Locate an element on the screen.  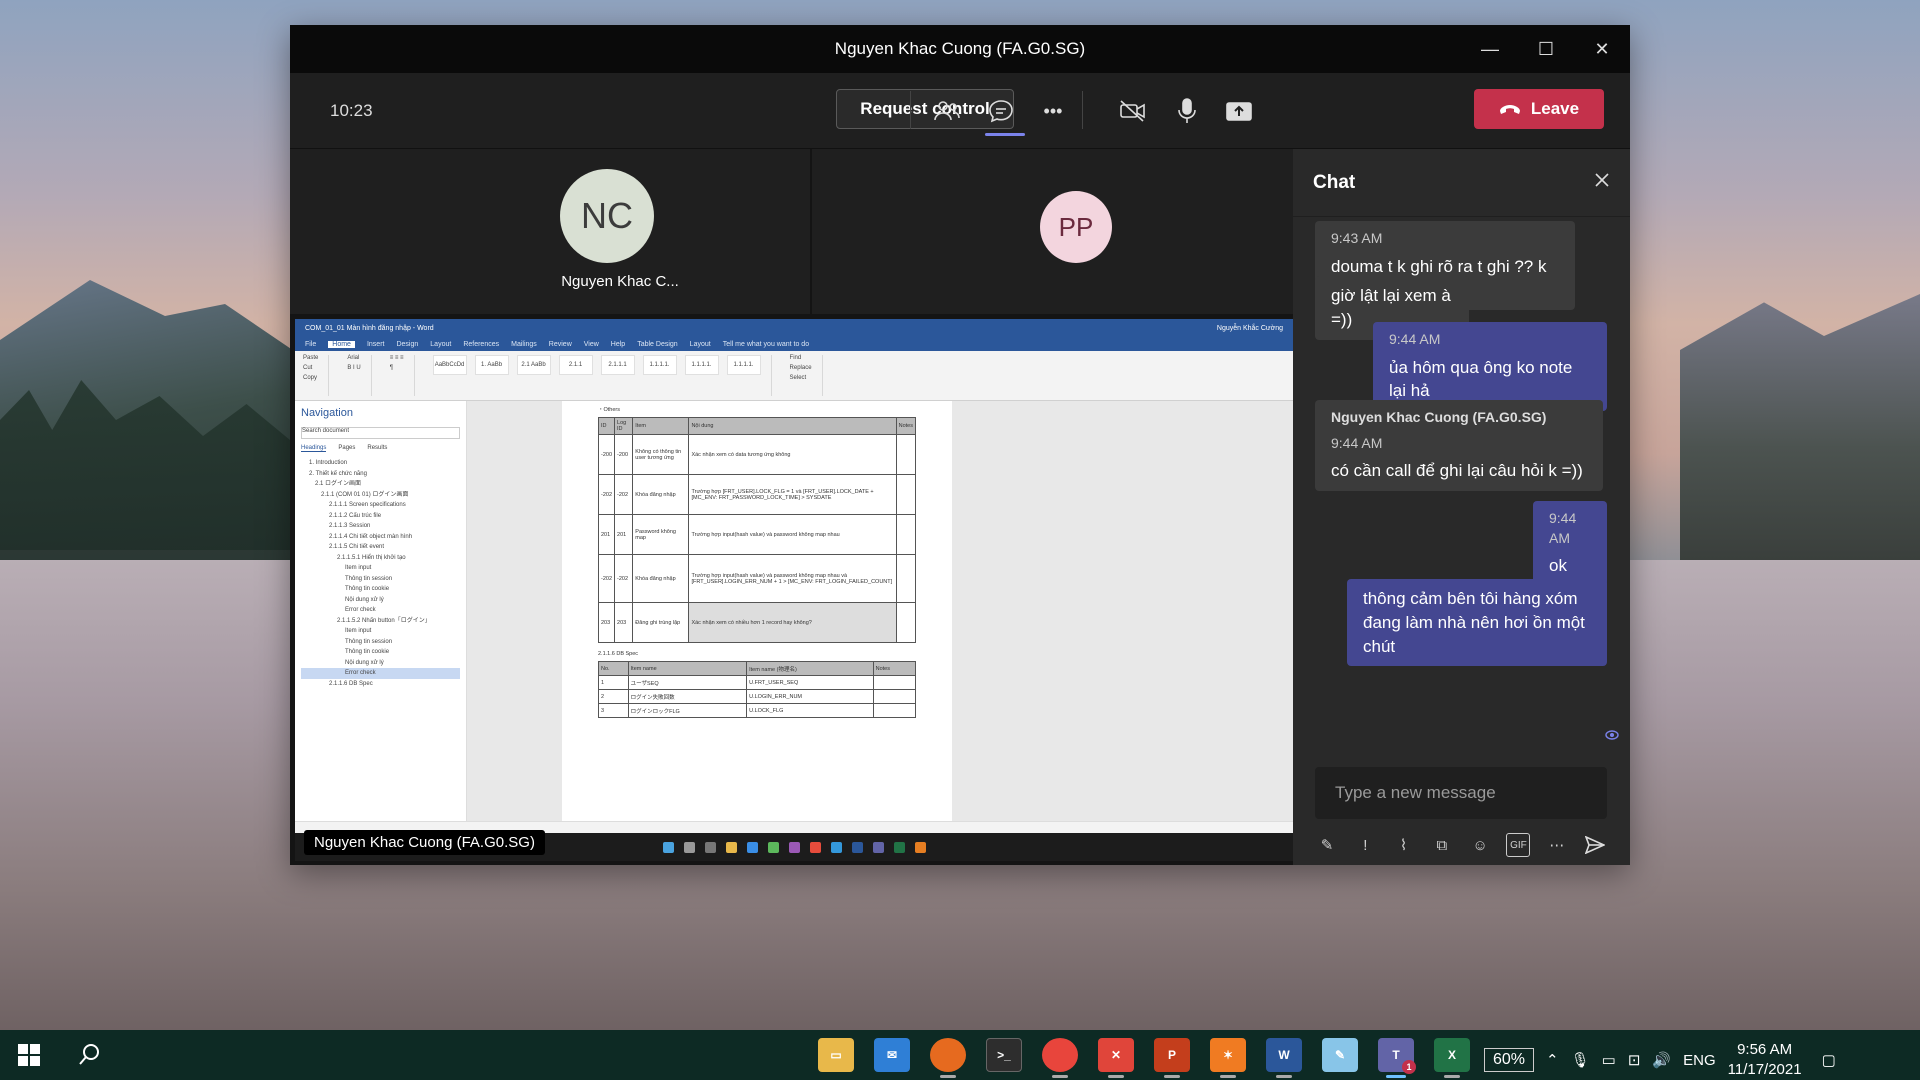
chat-title: Chat is located at coordinates (1334, 182).